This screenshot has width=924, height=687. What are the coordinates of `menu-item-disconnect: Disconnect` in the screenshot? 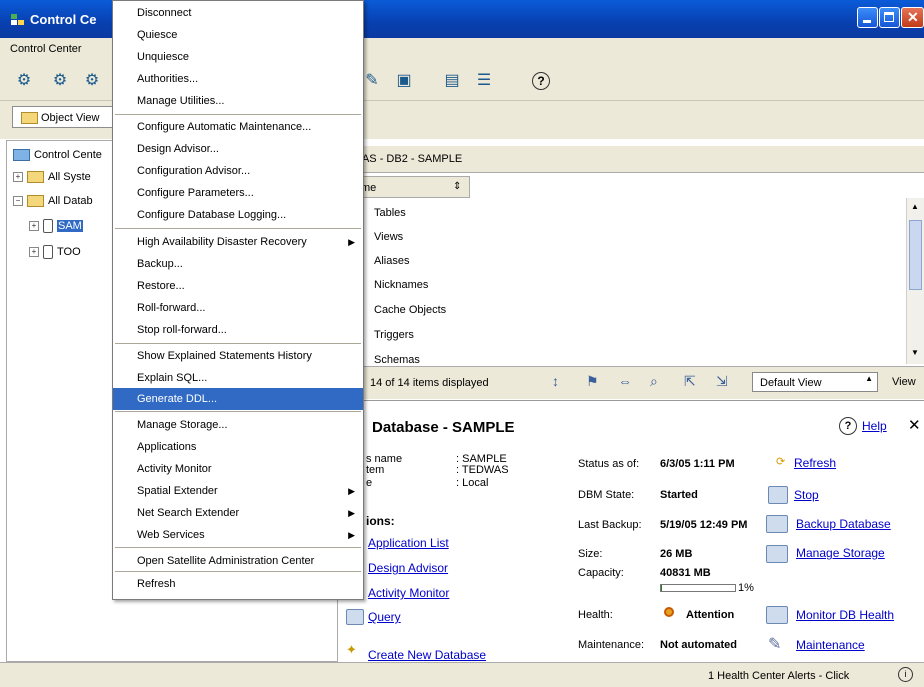 It's located at (238, 13).